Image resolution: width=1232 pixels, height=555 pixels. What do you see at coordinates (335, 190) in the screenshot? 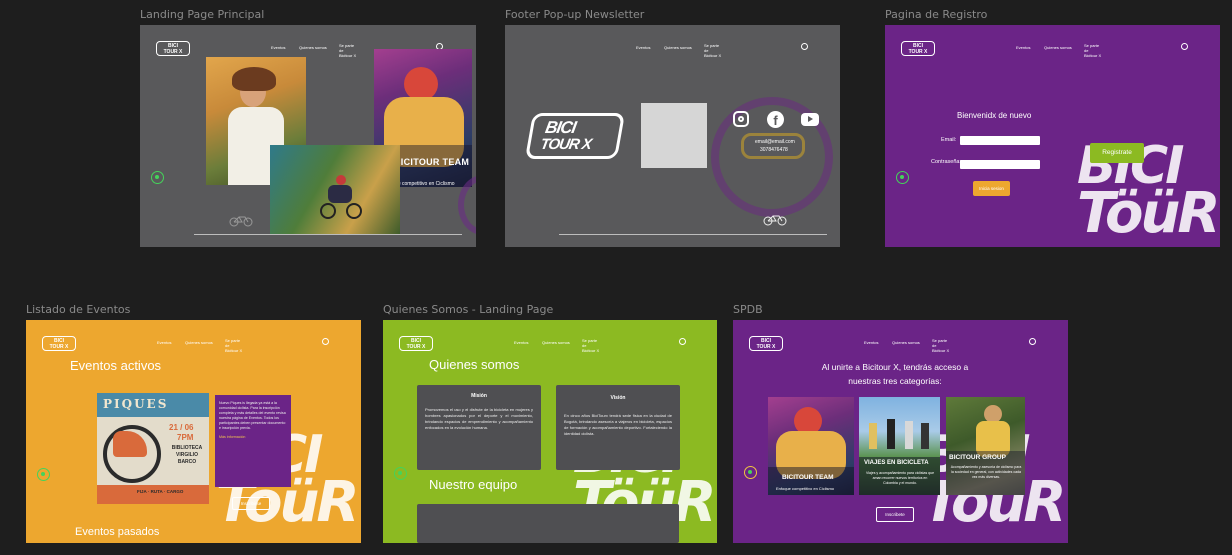
I see `hero-photo-race` at bounding box center [335, 190].